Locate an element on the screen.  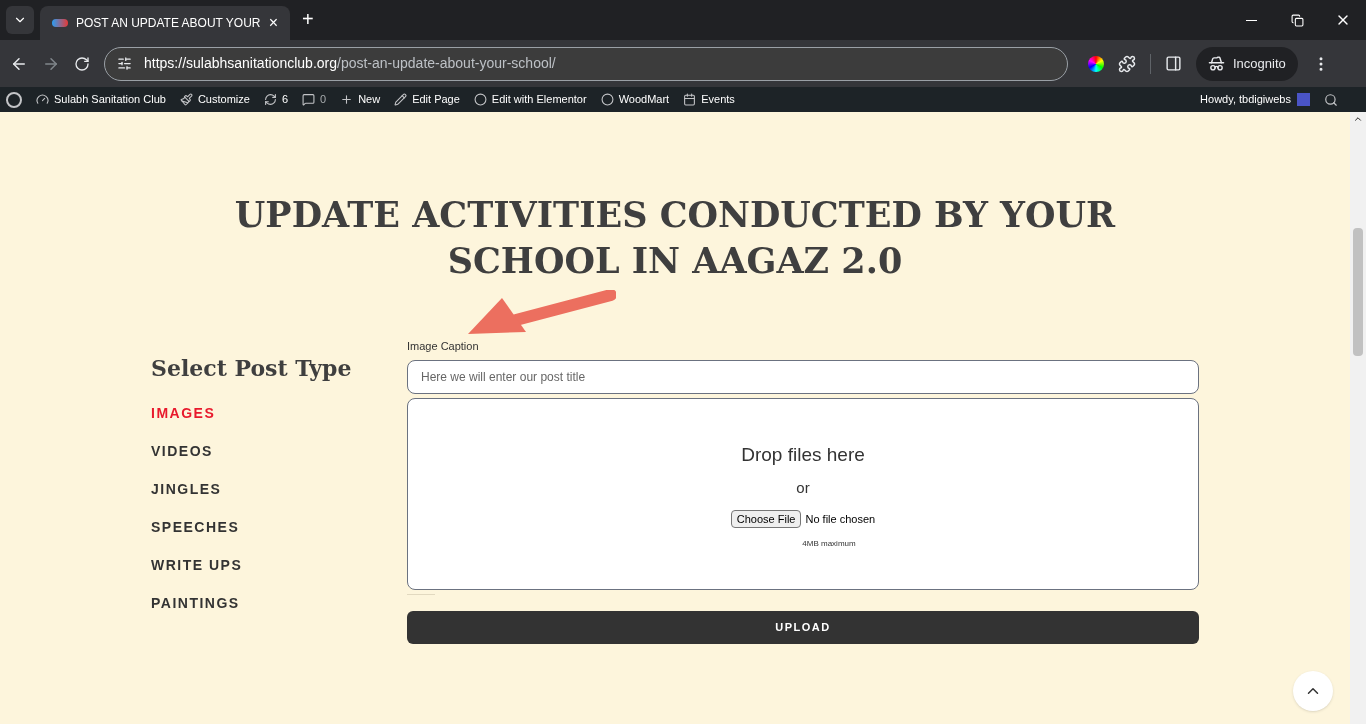
choose-file-button: Choose File is located at coordinates (766, 518).